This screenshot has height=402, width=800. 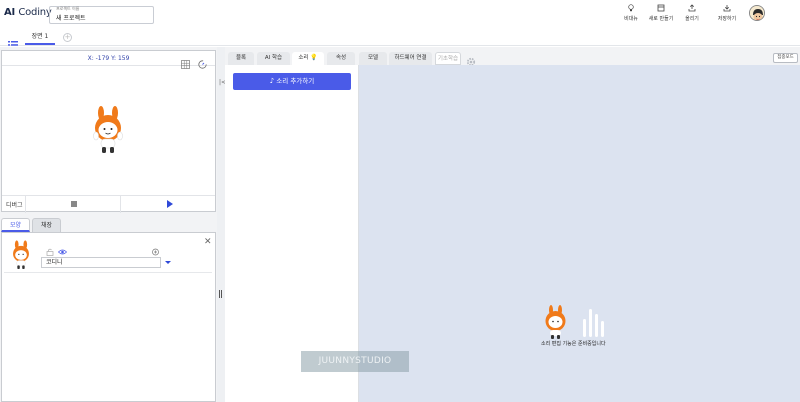 What do you see at coordinates (220, 294) in the screenshot?
I see `drag-handle` at bounding box center [220, 294].